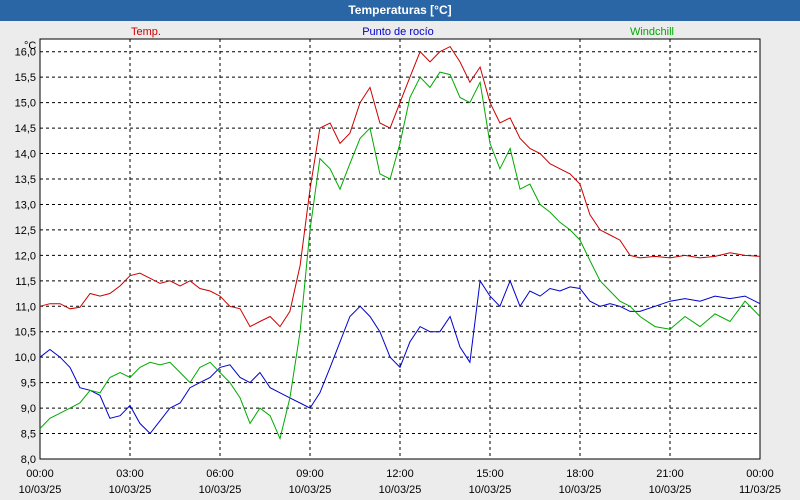 Image resolution: width=800 pixels, height=500 pixels. I want to click on y-tick-label: 13,5, so click(25, 180).